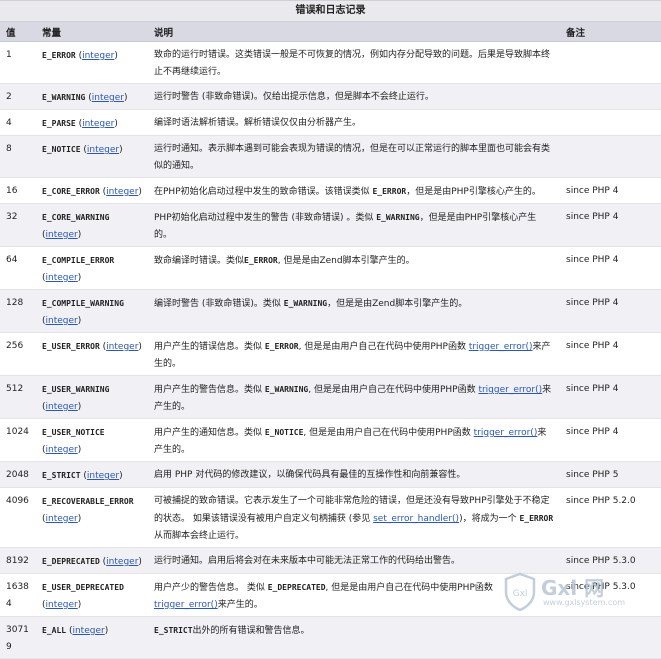  I want to click on cell-constant: E_USER_WARNING (integer), so click(92, 397).